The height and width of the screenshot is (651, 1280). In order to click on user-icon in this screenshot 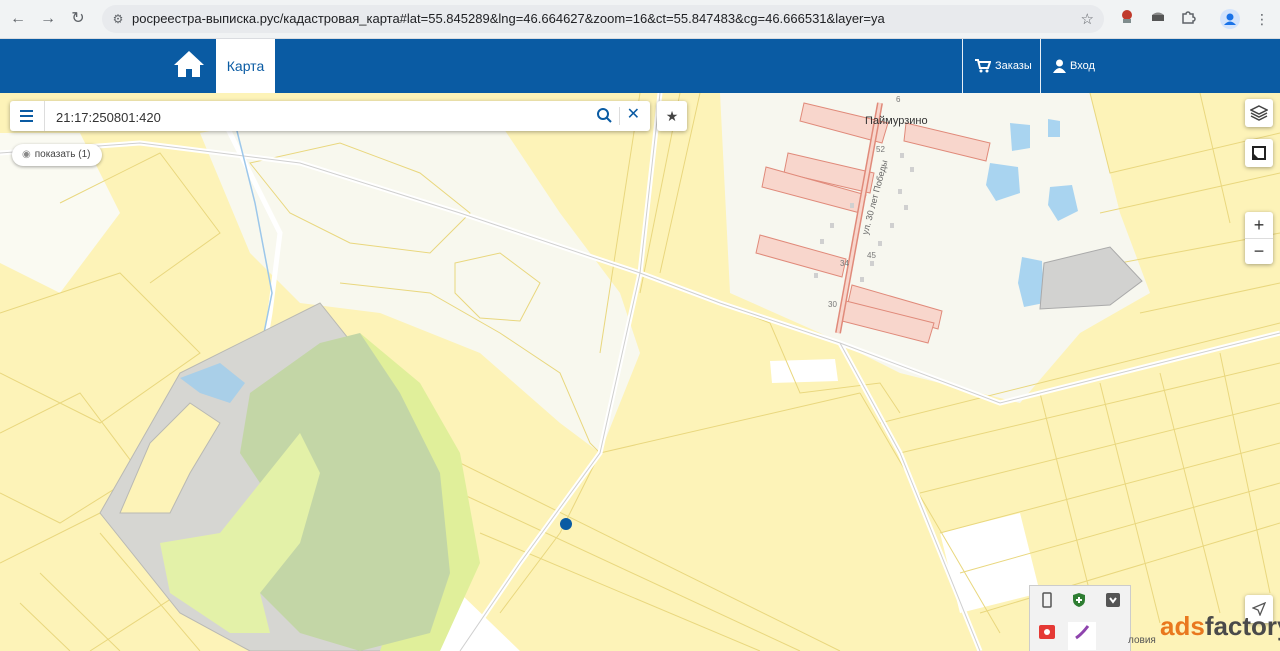, I will do `click(1059, 66)`.